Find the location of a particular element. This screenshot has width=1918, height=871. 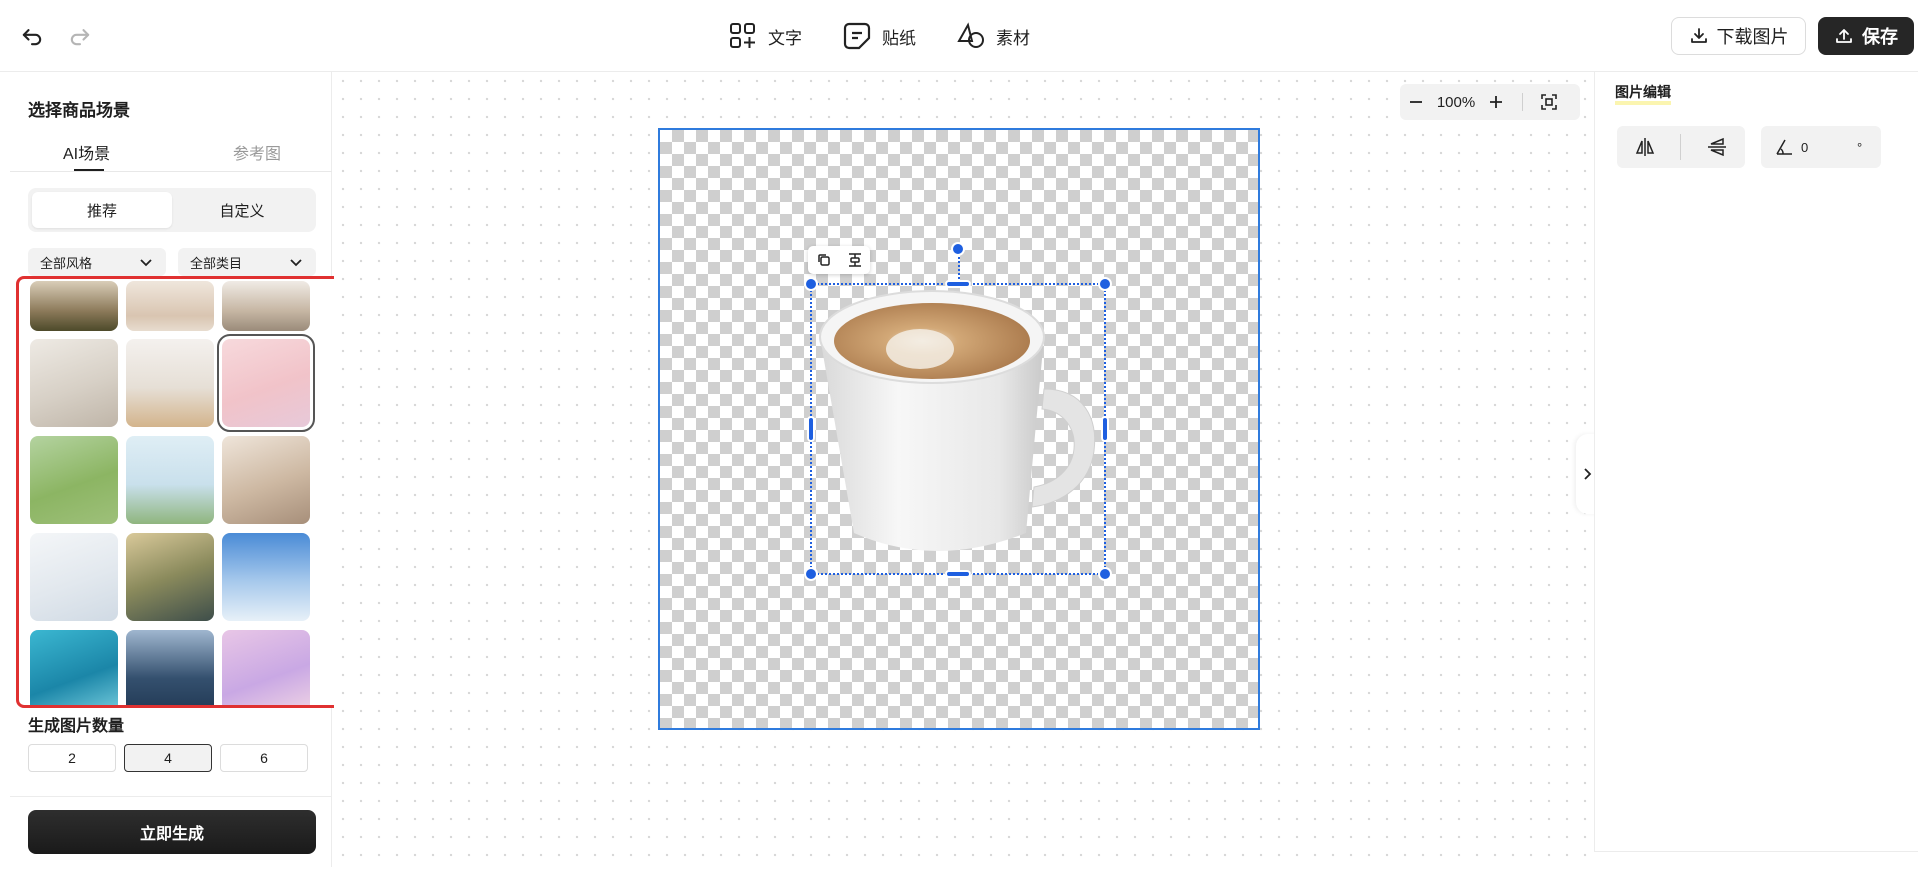

top-toolbar: 文字 贴纸 素材 下载图片 保存 is located at coordinates (959, 36).